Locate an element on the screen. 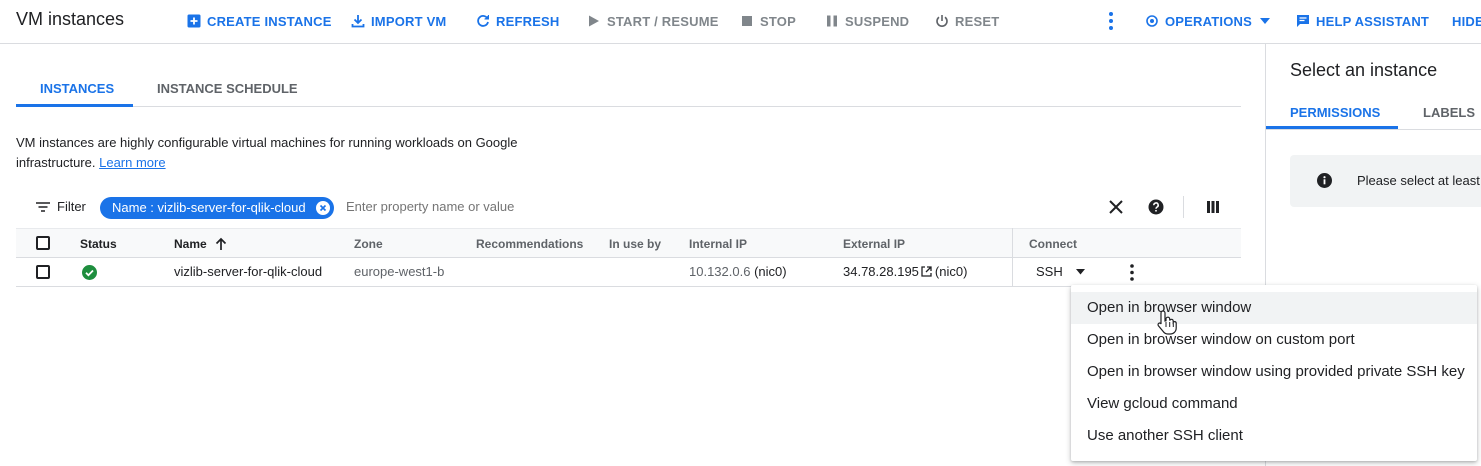  menu-item-view-gcloud: View gcloud command is located at coordinates (1274, 404).